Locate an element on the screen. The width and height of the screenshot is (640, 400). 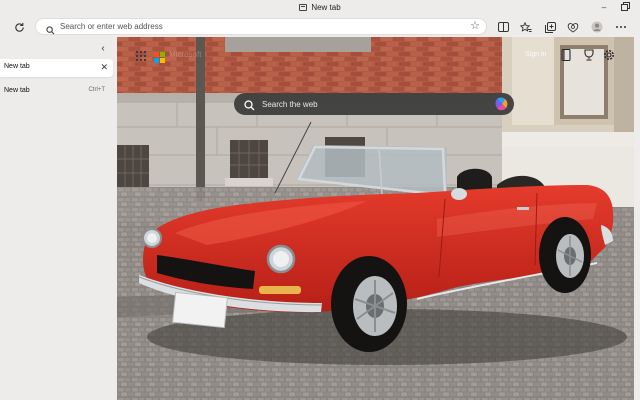
extensions-icon is located at coordinates (573, 27).